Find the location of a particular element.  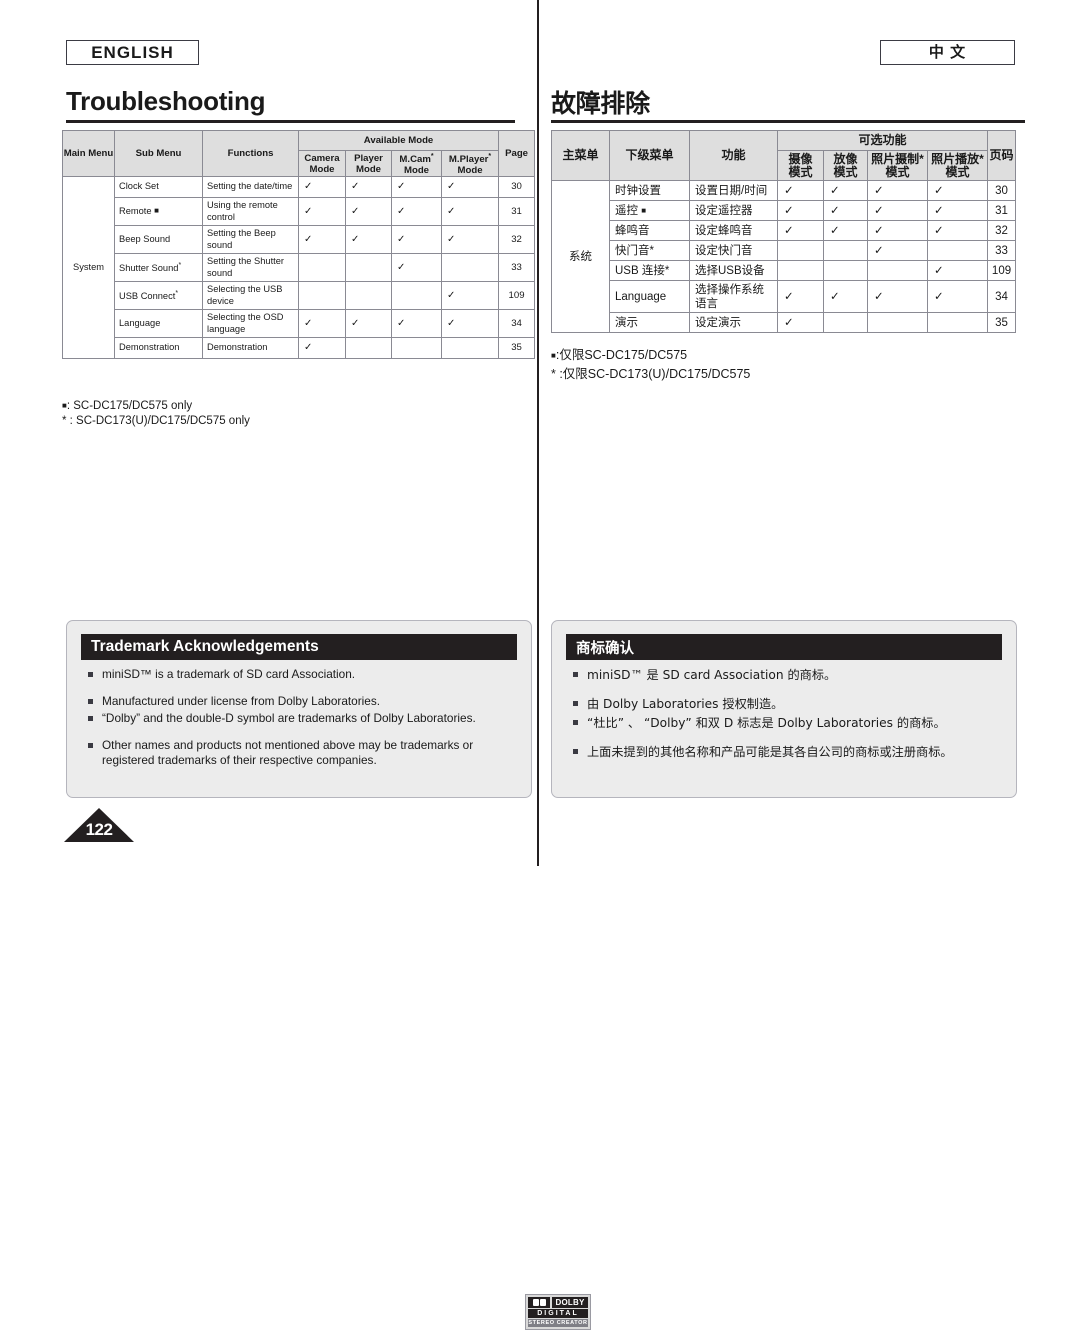

cell-sub-menu: Language is located at coordinates (649, 296).